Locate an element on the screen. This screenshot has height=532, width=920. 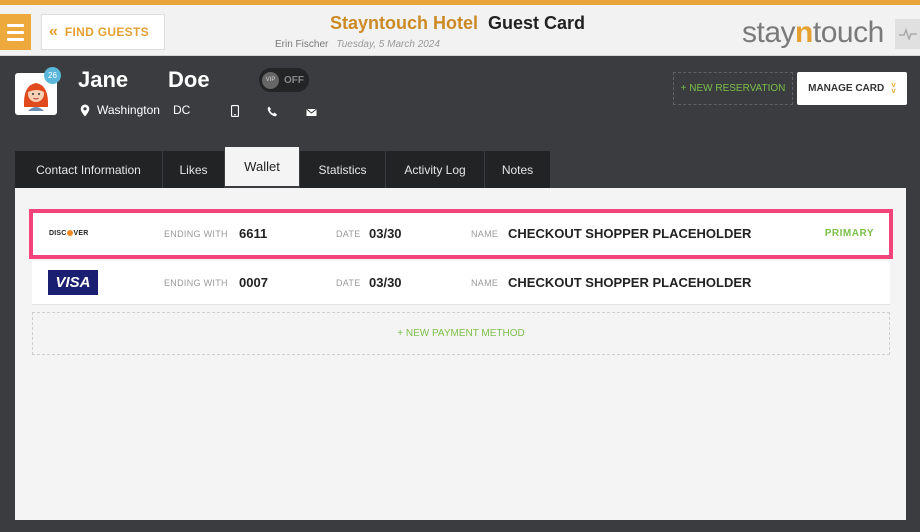
card-ending: 0007 is located at coordinates (253, 282).